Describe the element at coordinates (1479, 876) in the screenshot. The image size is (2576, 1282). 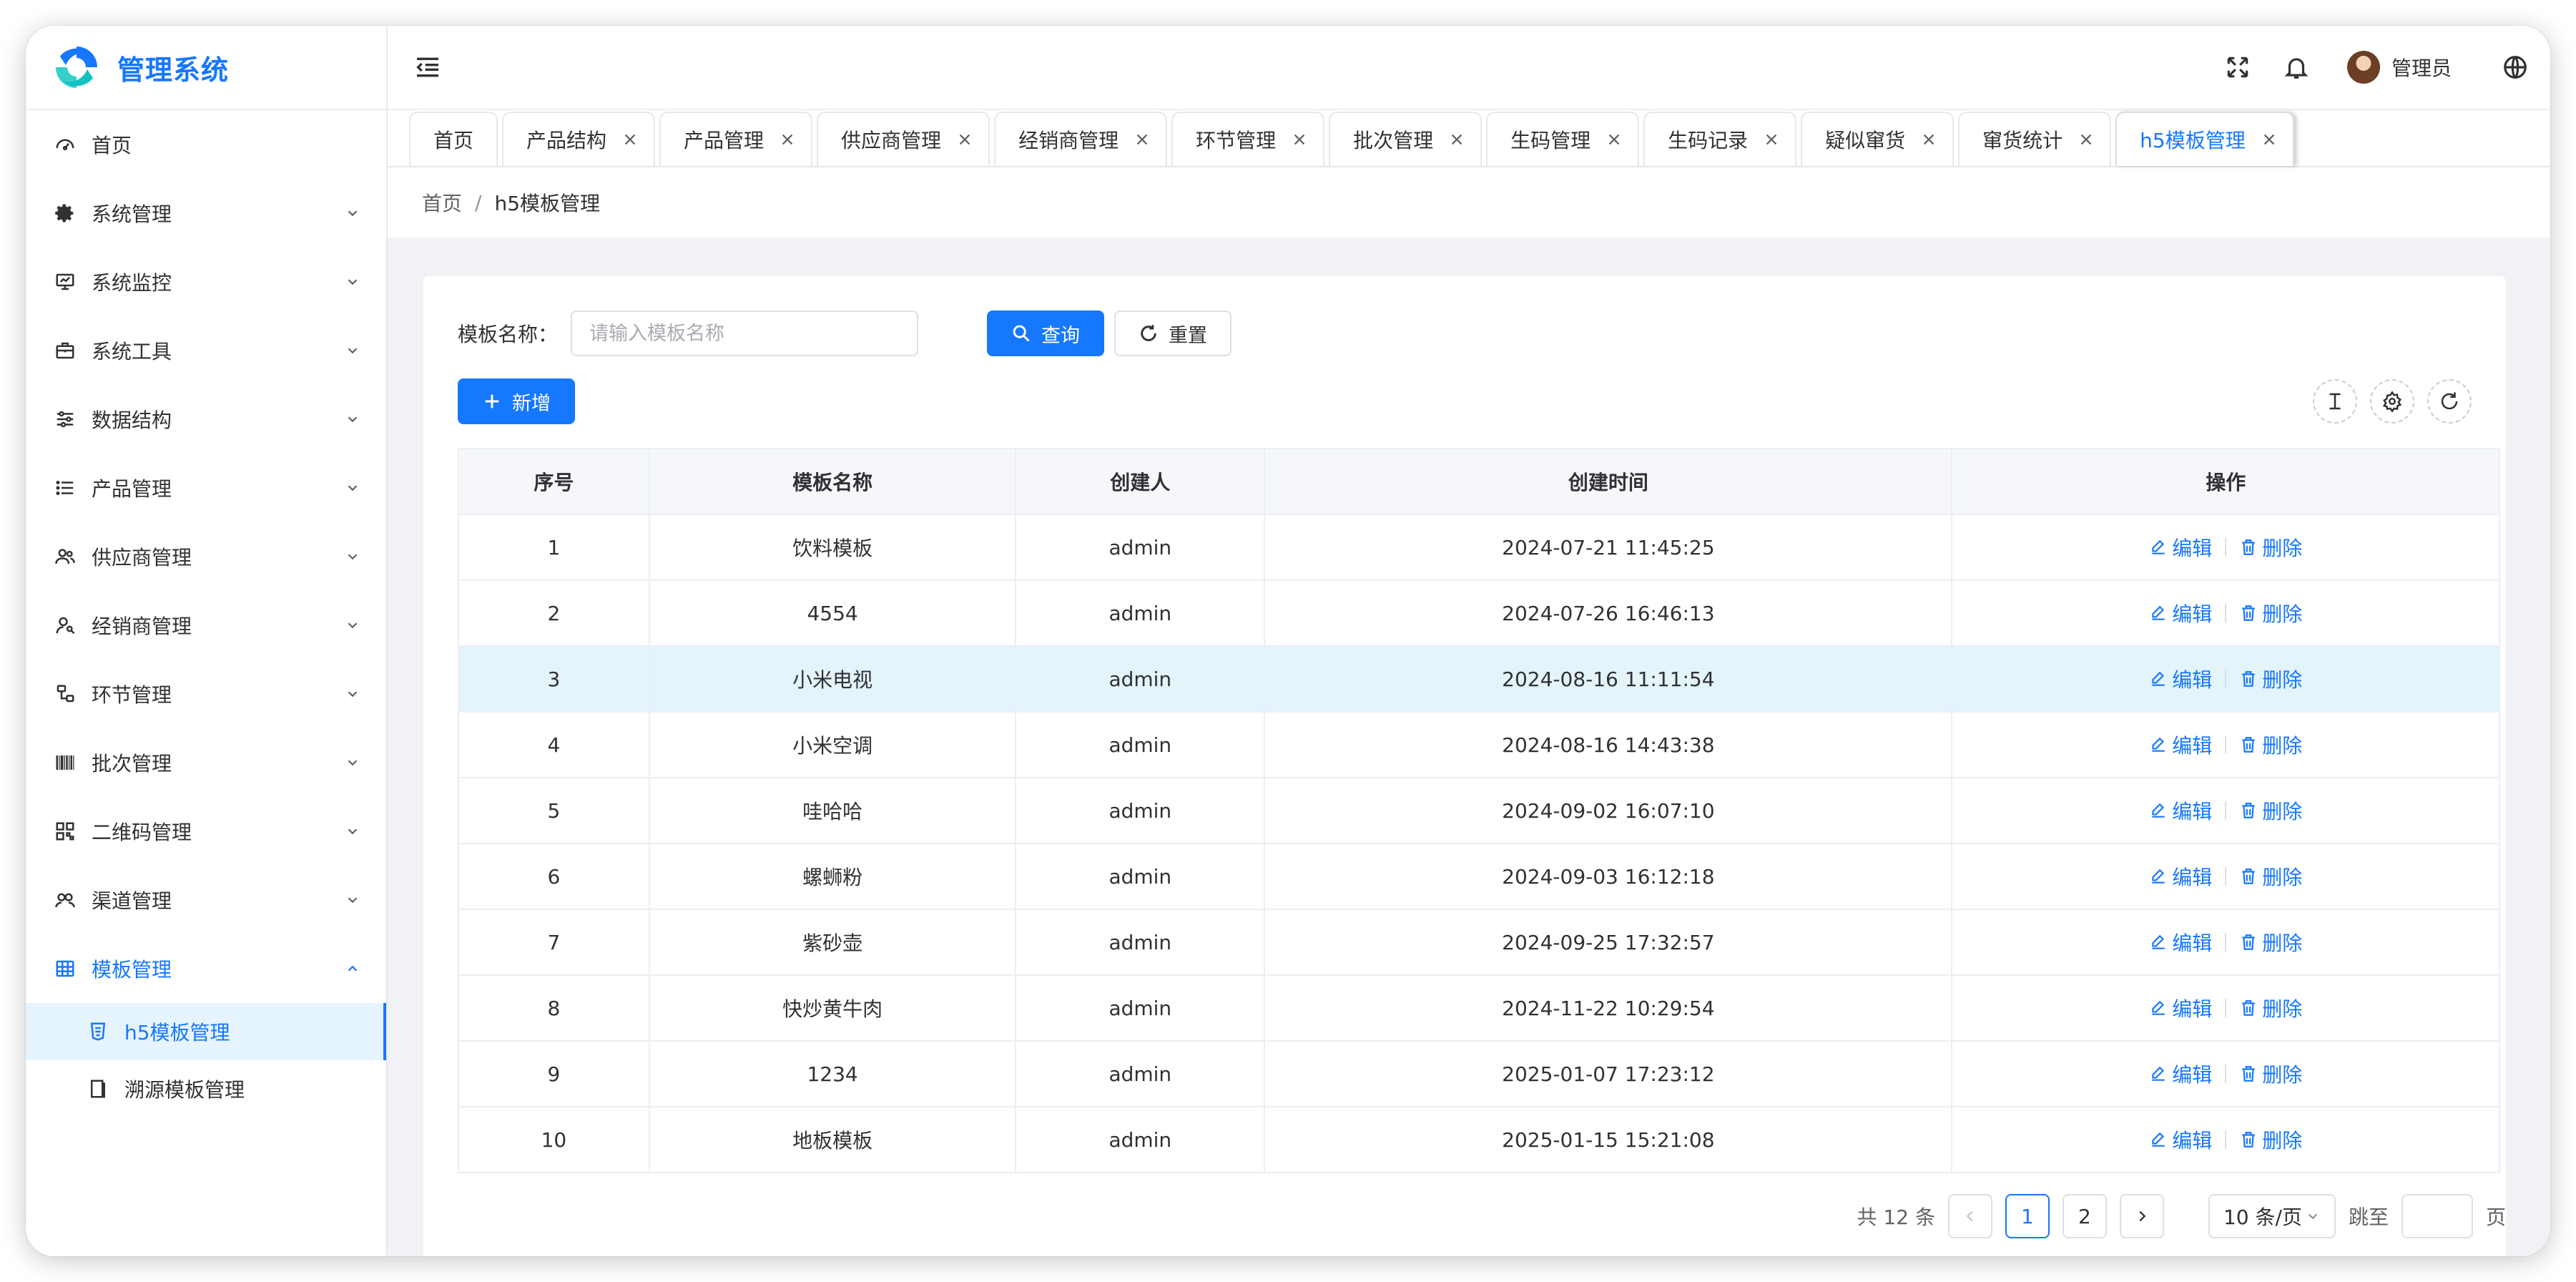
I see `table-row: 6 螺蛳粉 admin 2024-09-03 16:12:18 编辑 删除` at that location.